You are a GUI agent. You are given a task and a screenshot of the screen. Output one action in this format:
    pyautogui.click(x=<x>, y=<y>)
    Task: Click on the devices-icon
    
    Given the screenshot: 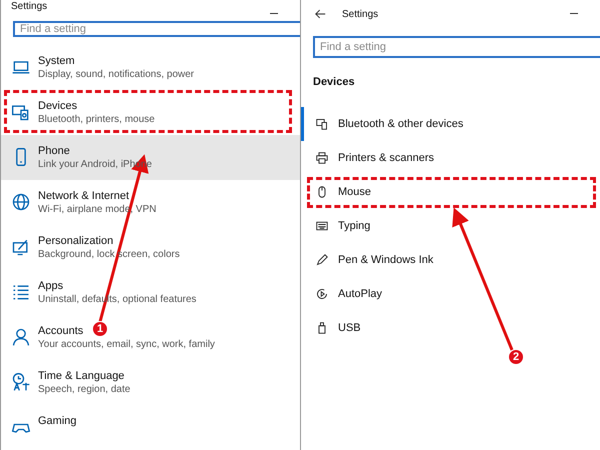 What is the action you would take?
    pyautogui.click(x=322, y=124)
    